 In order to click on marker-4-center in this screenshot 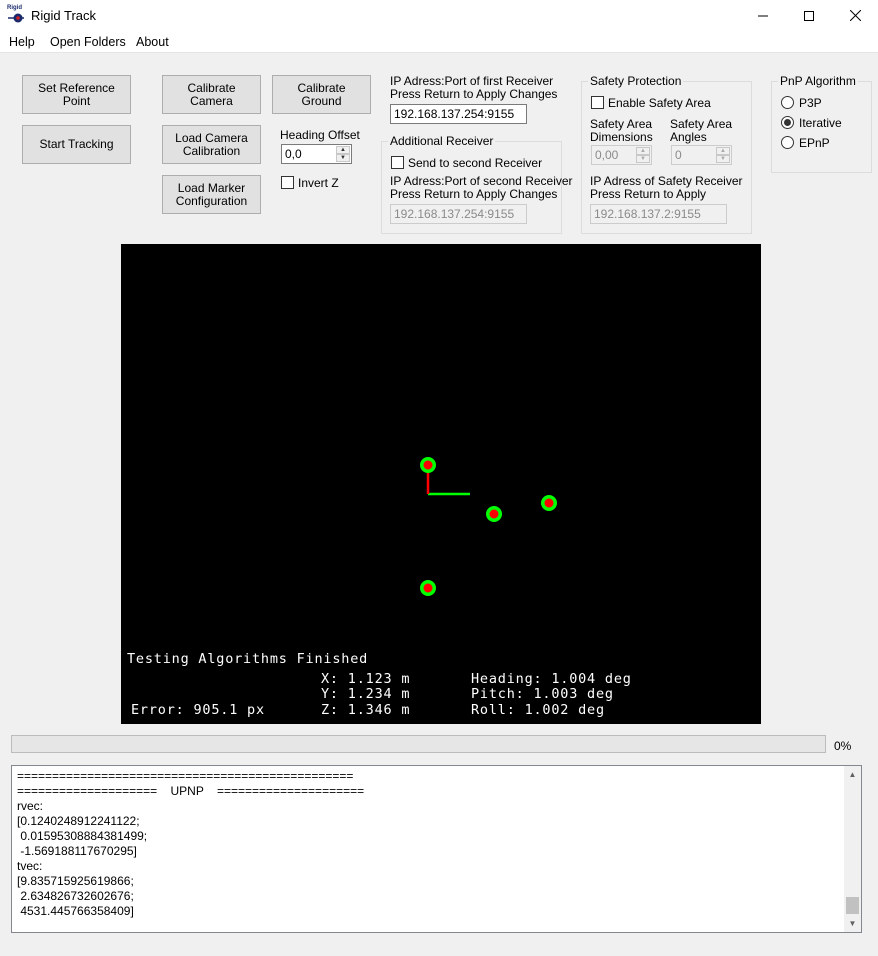, I will do `click(428, 588)`.